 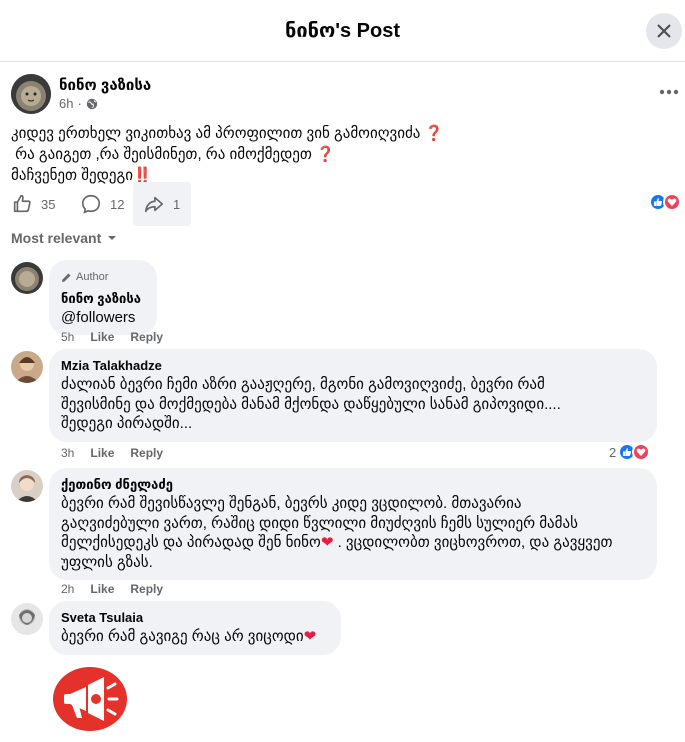 I want to click on post-dialog-header: ნინო's Post, so click(x=342, y=31).